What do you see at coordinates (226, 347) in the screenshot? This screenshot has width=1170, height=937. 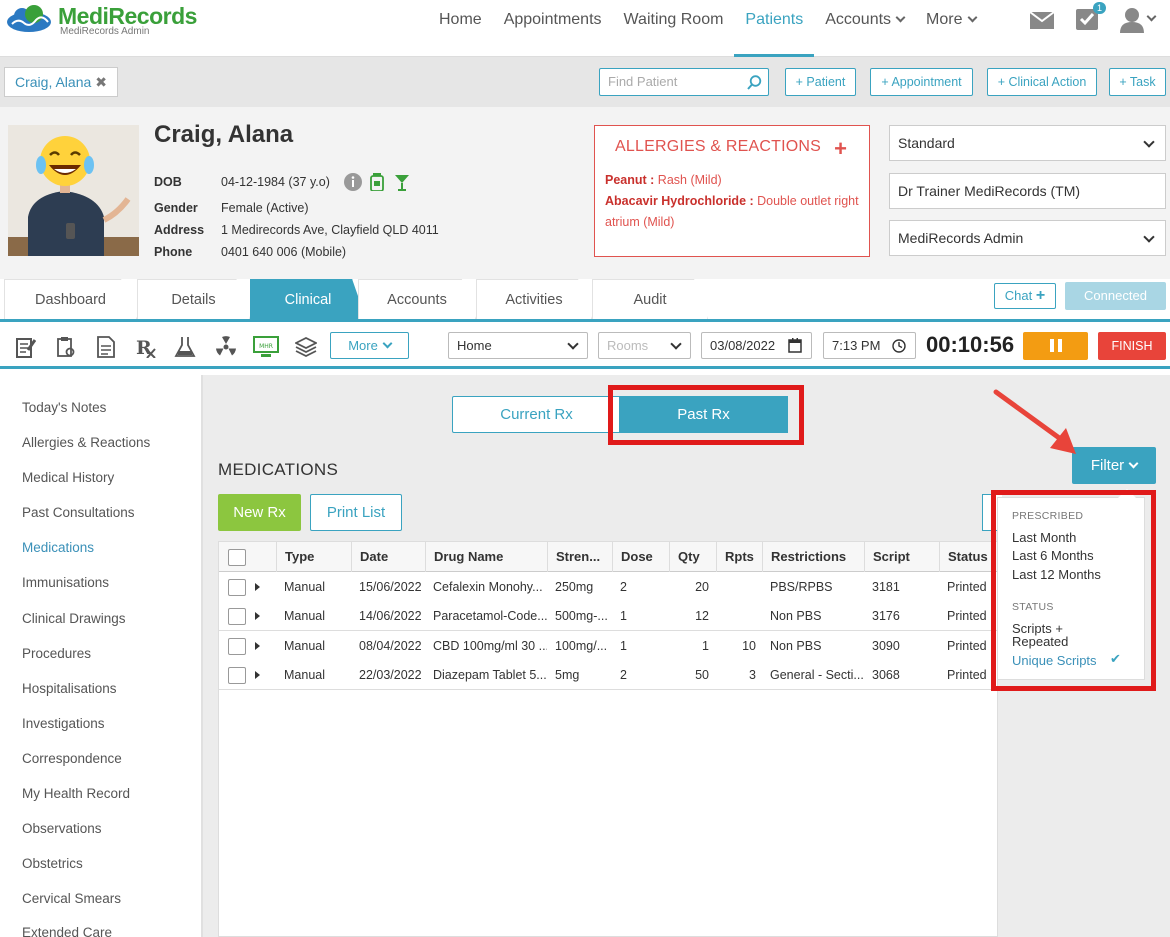 I see `radiation-icon` at bounding box center [226, 347].